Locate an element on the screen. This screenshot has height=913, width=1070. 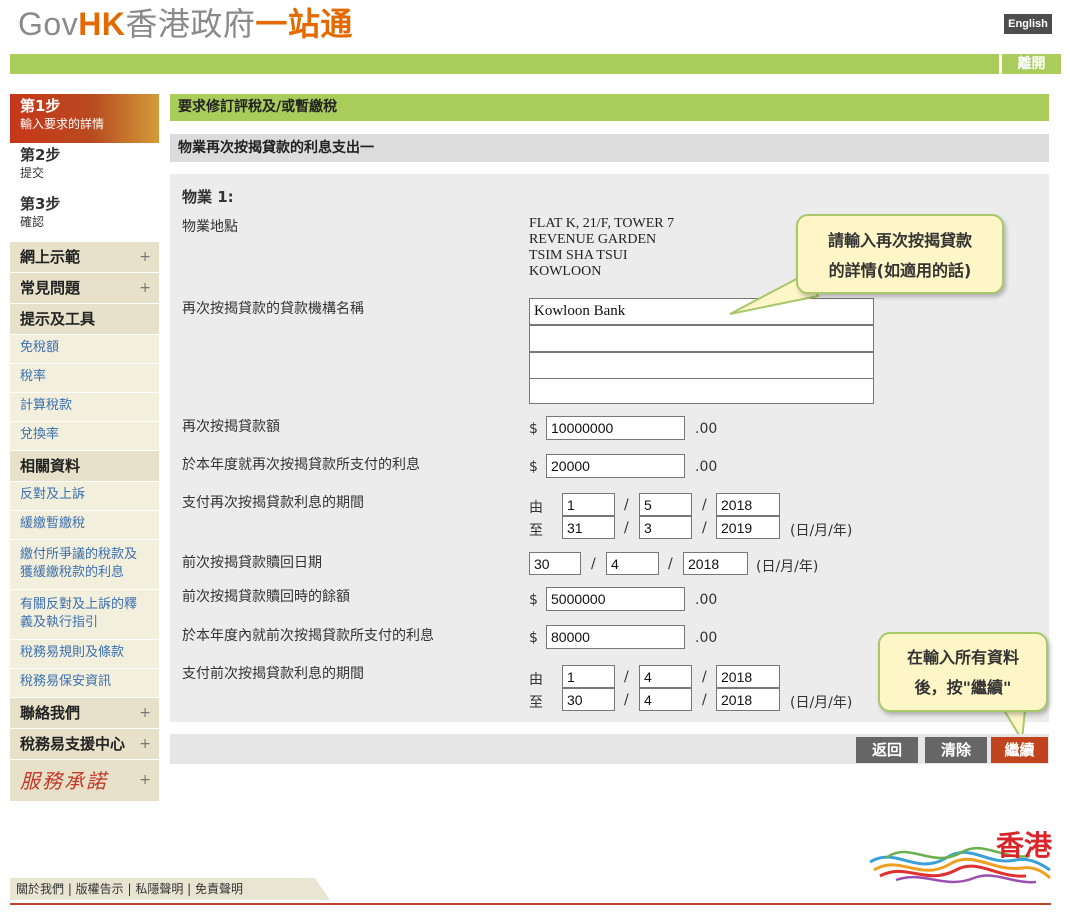
amount-label: 再次按揭貸款額 is located at coordinates (231, 427).